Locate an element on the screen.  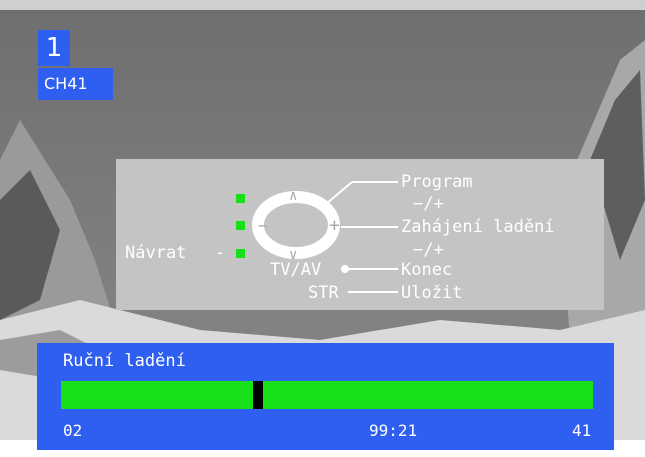
remote-minus-symbol: − is located at coordinates (263, 225).